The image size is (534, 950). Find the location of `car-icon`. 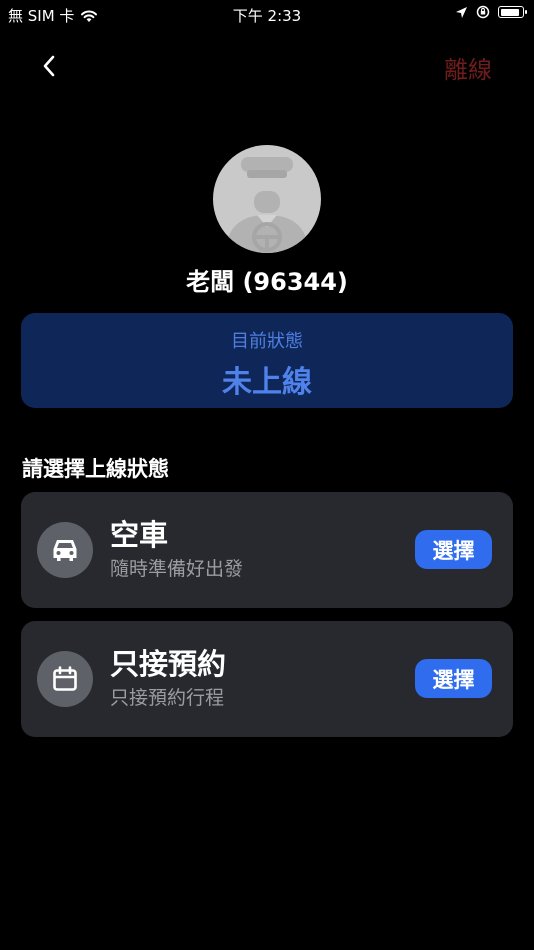

car-icon is located at coordinates (65, 550).